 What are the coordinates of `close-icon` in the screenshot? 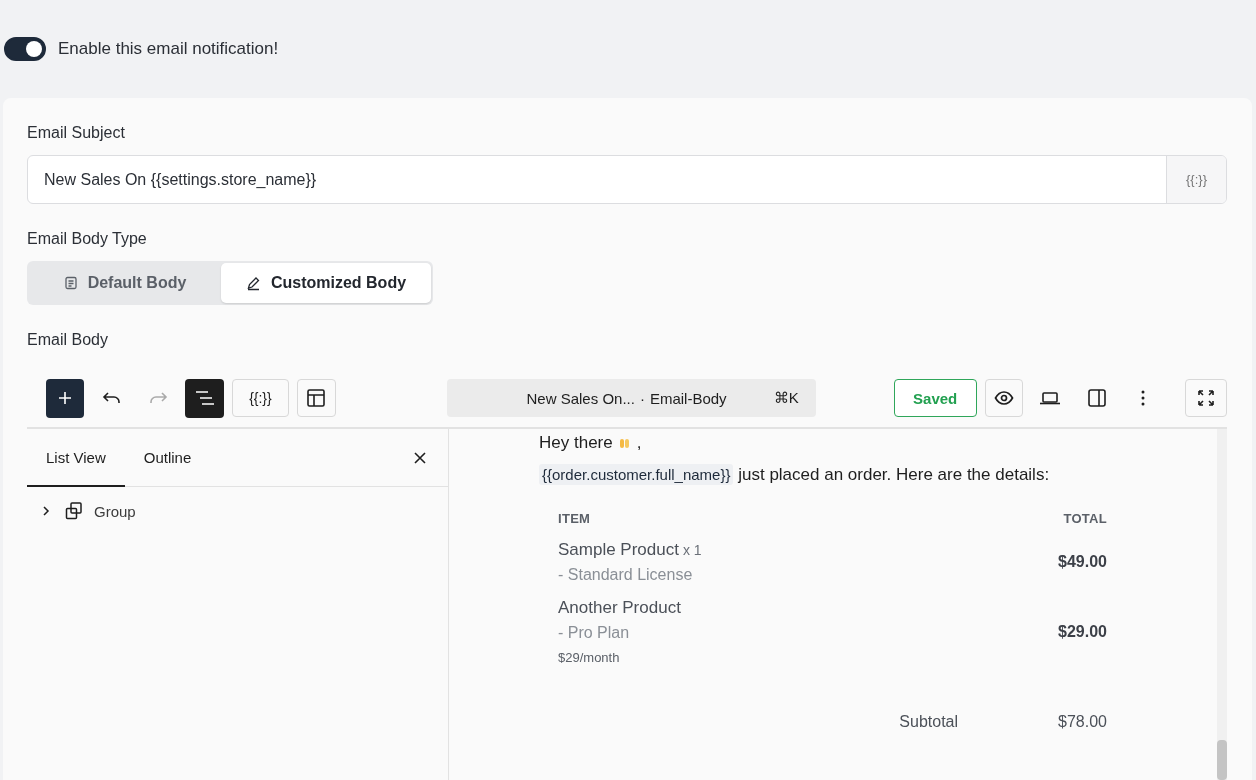 It's located at (420, 457).